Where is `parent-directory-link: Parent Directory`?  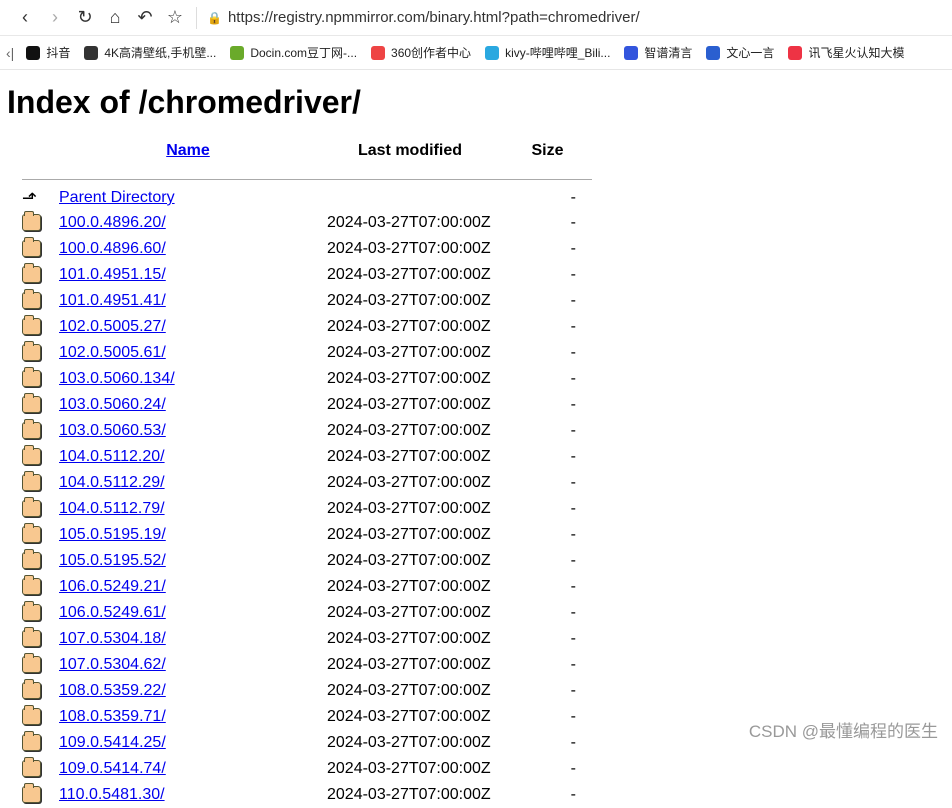 parent-directory-link: Parent Directory is located at coordinates (117, 197).